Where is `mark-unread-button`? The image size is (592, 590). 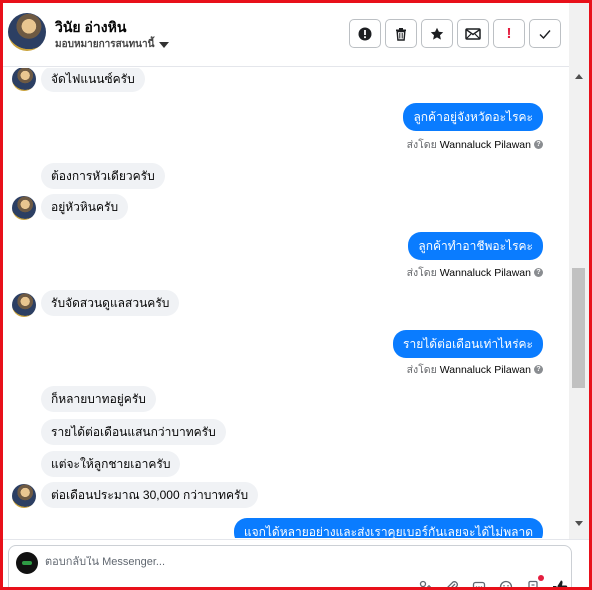 mark-unread-button is located at coordinates (473, 33).